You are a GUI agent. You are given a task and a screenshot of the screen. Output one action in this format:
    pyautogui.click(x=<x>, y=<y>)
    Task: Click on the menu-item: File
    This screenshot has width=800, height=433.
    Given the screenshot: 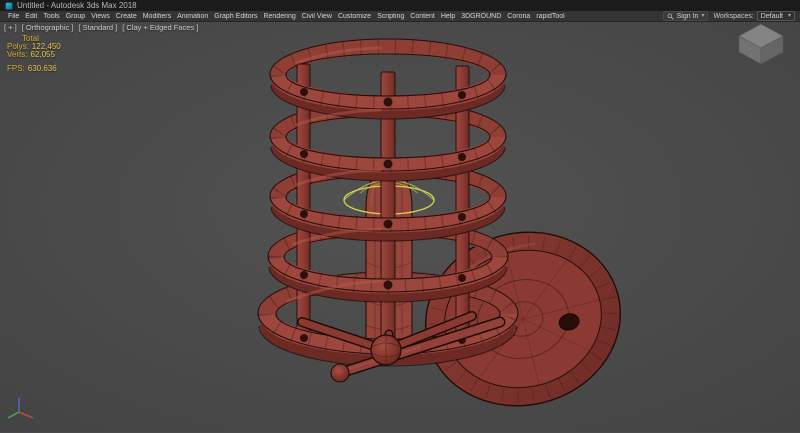 What is the action you would take?
    pyautogui.click(x=13, y=16)
    